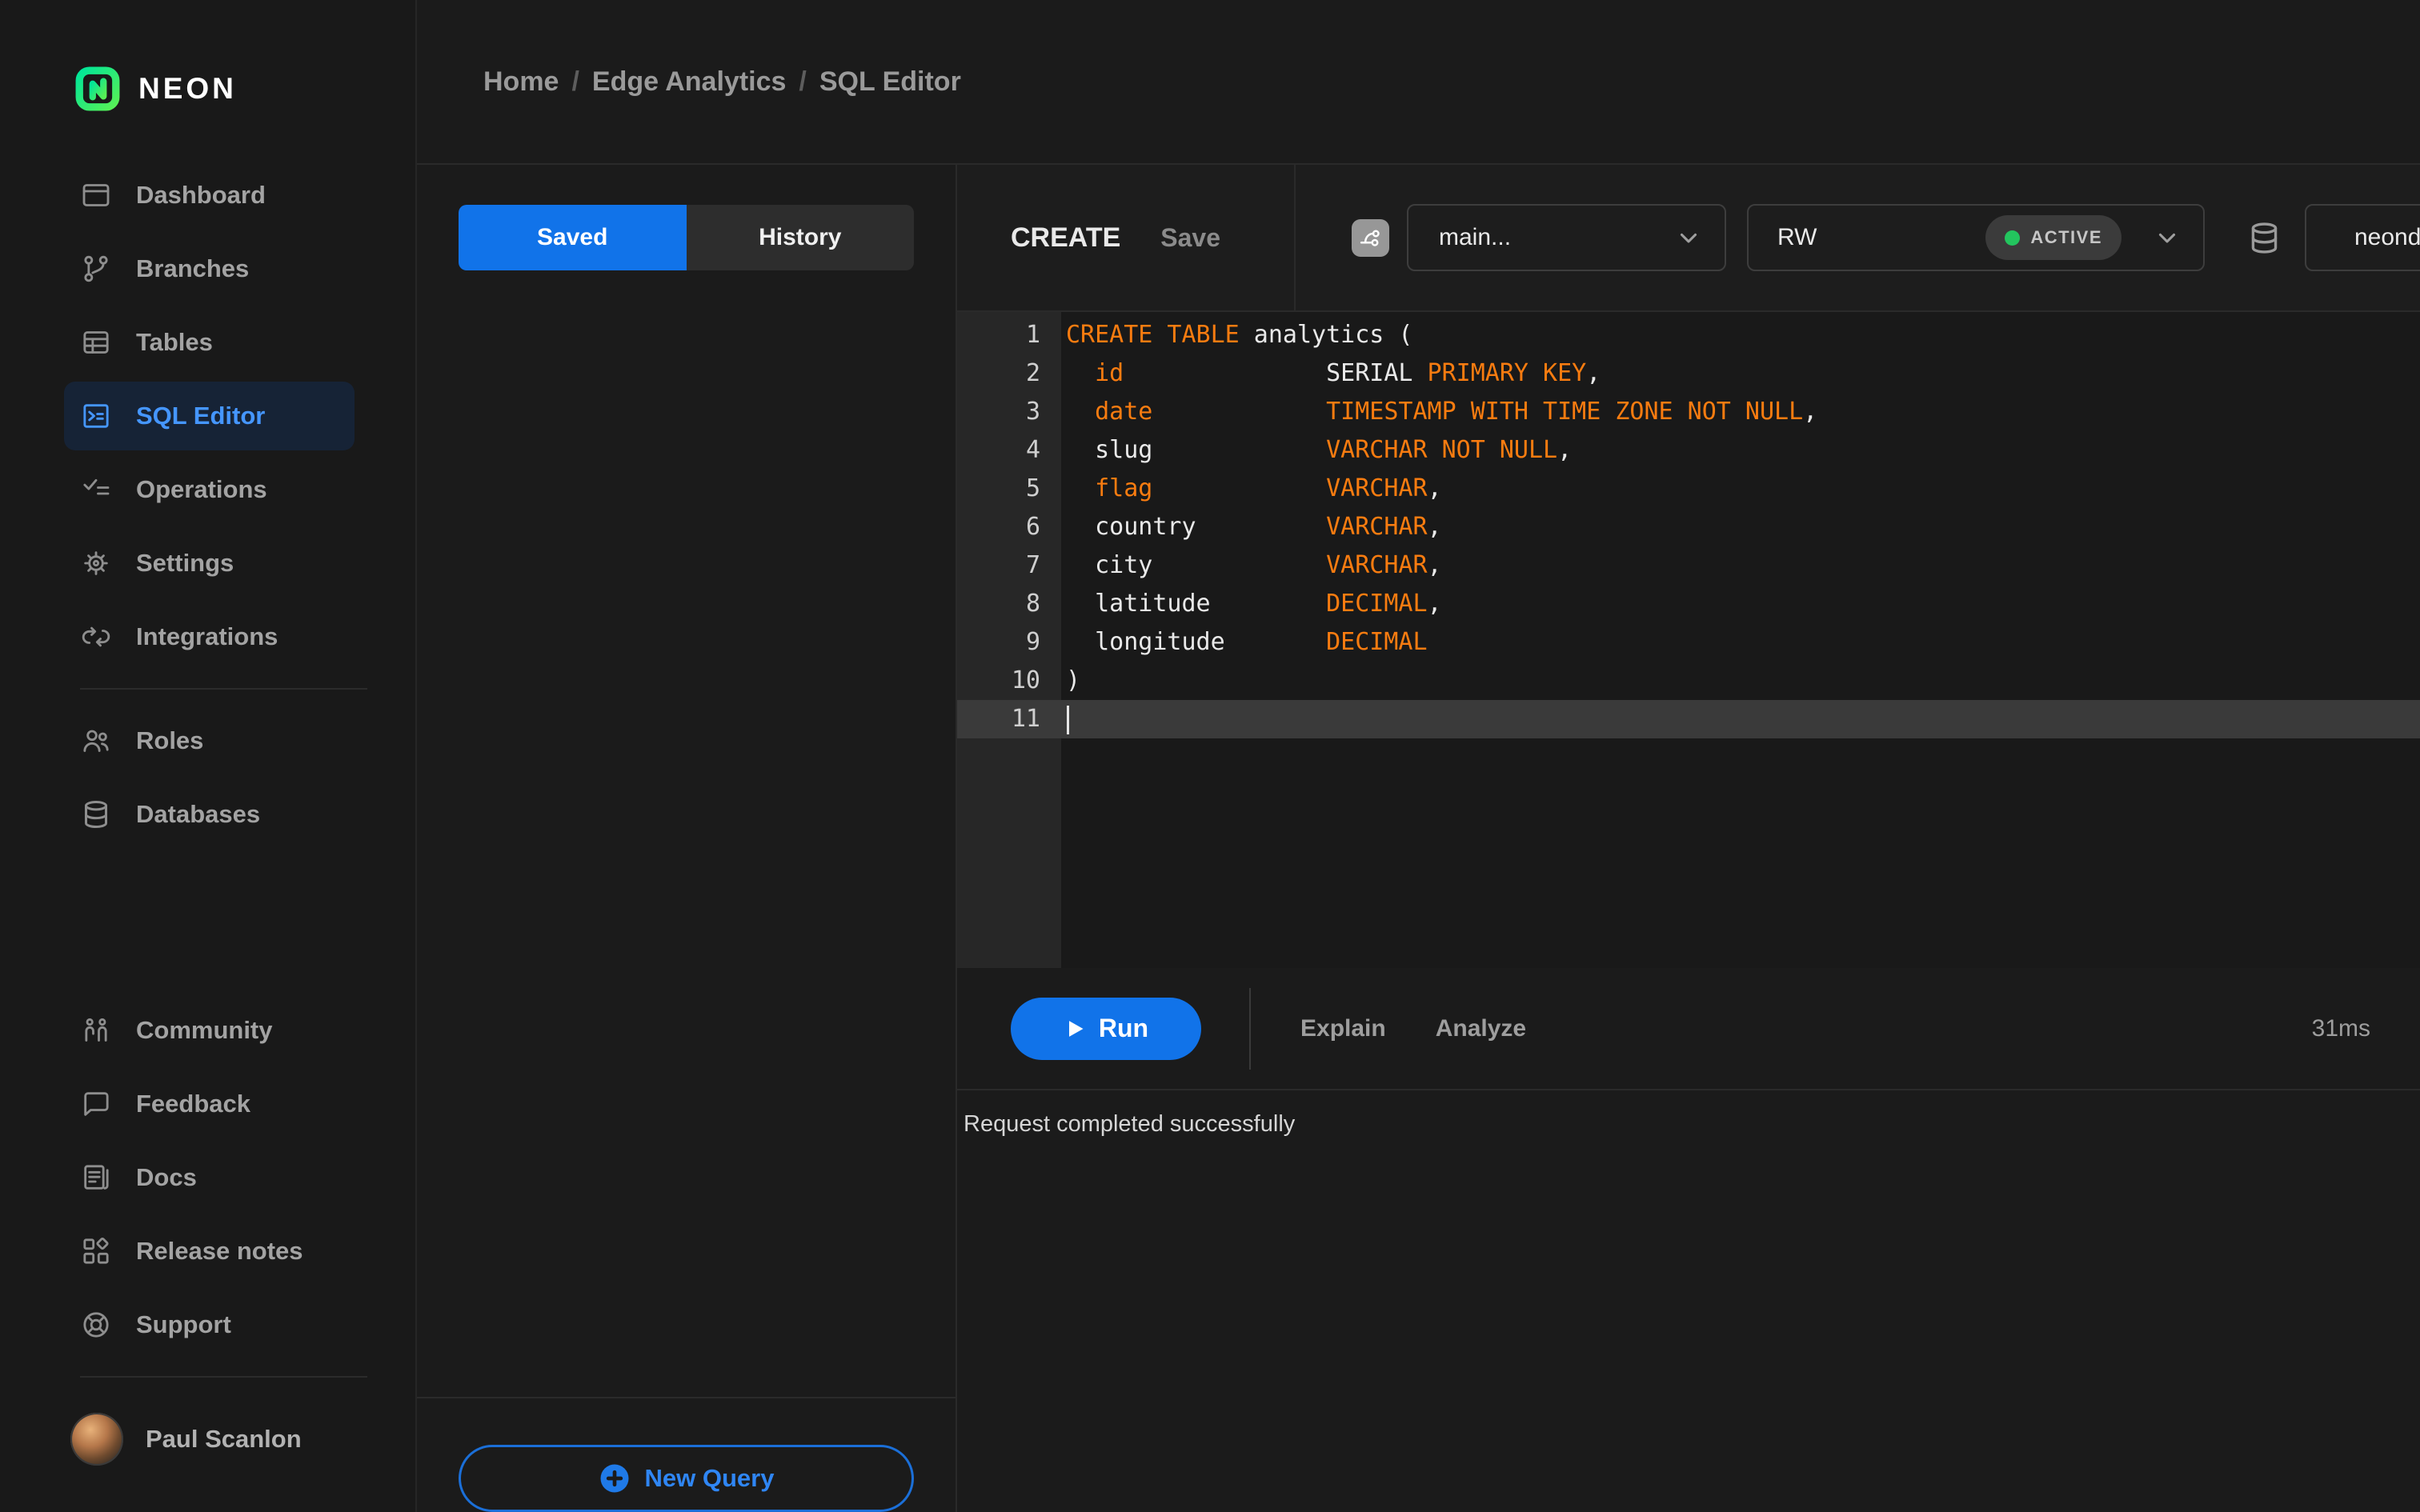 The image size is (2420, 1512). What do you see at coordinates (1032, 565) in the screenshot?
I see `line-number: 7` at bounding box center [1032, 565].